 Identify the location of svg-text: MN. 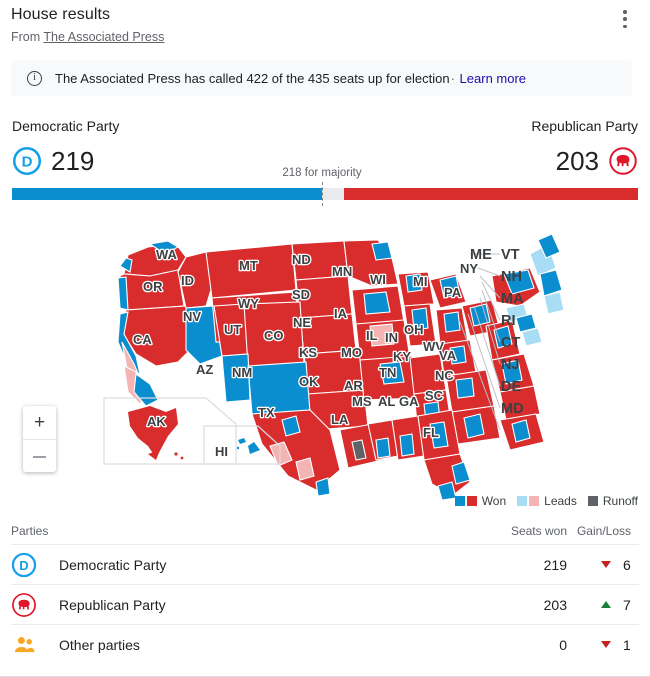
(342, 271).